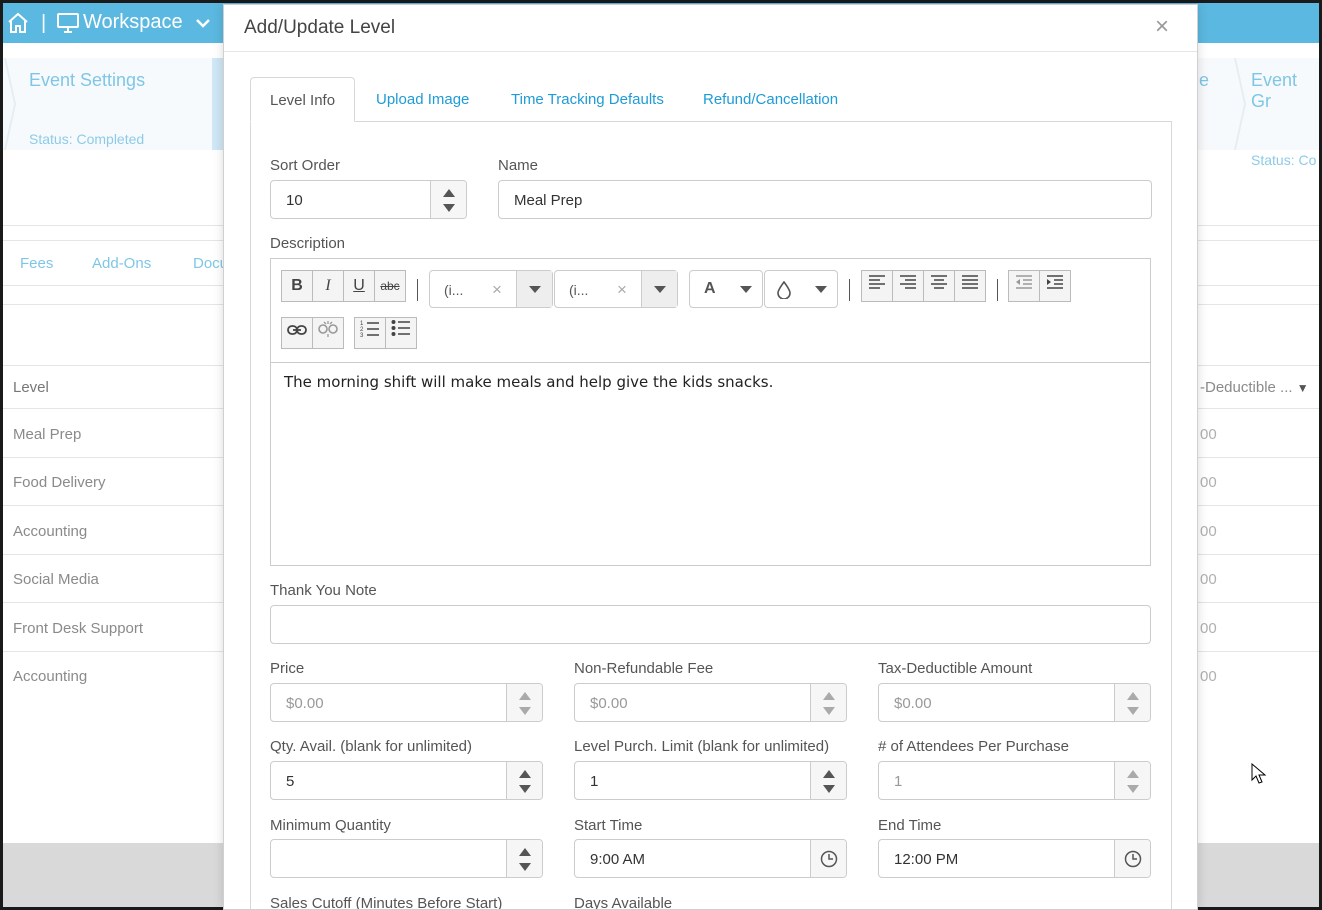  I want to click on wizard-step-status: Status: Co, so click(1284, 160).